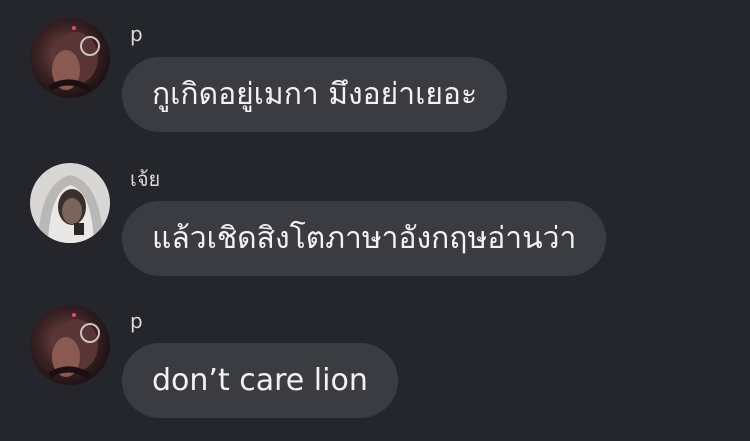  What do you see at coordinates (364, 238) in the screenshot?
I see `message-bubble: แล้วเชิดสิงโตภาษาอังกฤษอ่านว่า` at bounding box center [364, 238].